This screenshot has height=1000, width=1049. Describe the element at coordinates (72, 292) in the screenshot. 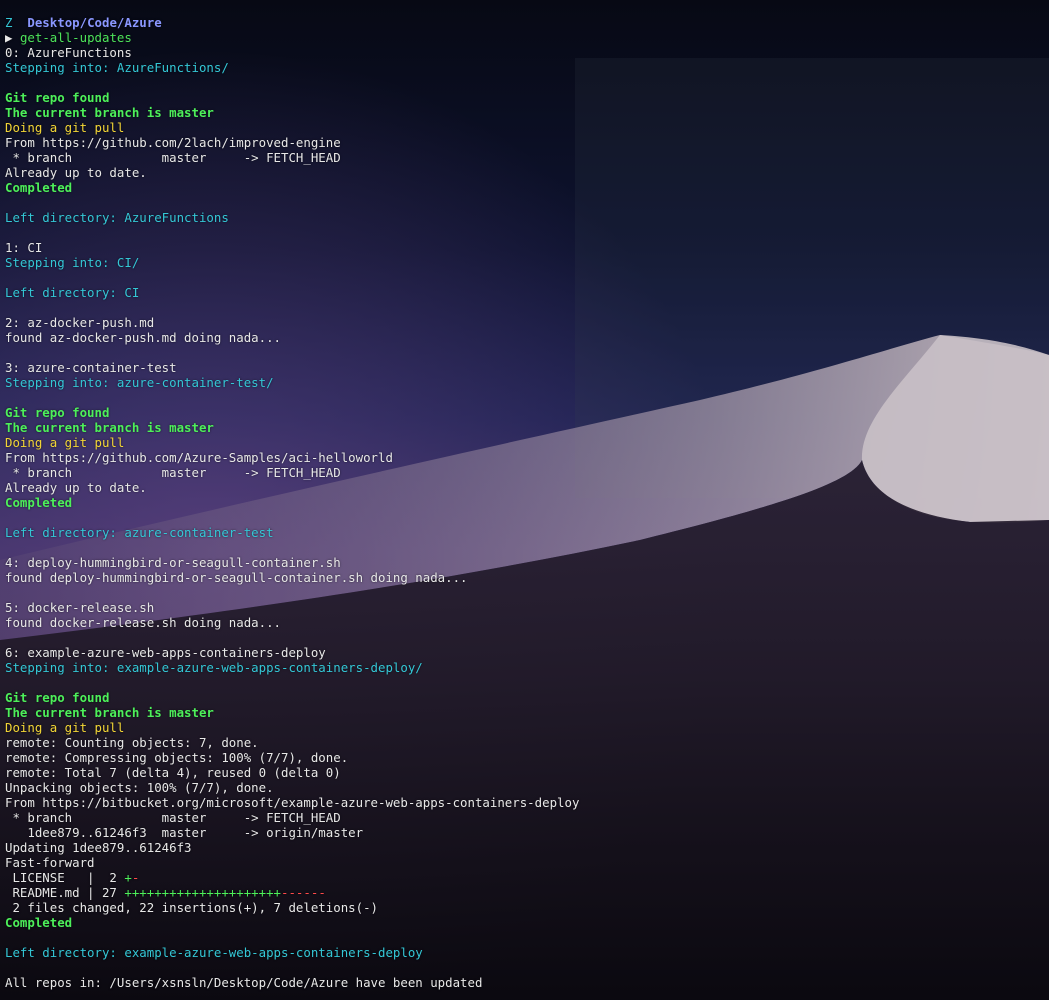

I see `output-line: Left directory: CI` at that location.